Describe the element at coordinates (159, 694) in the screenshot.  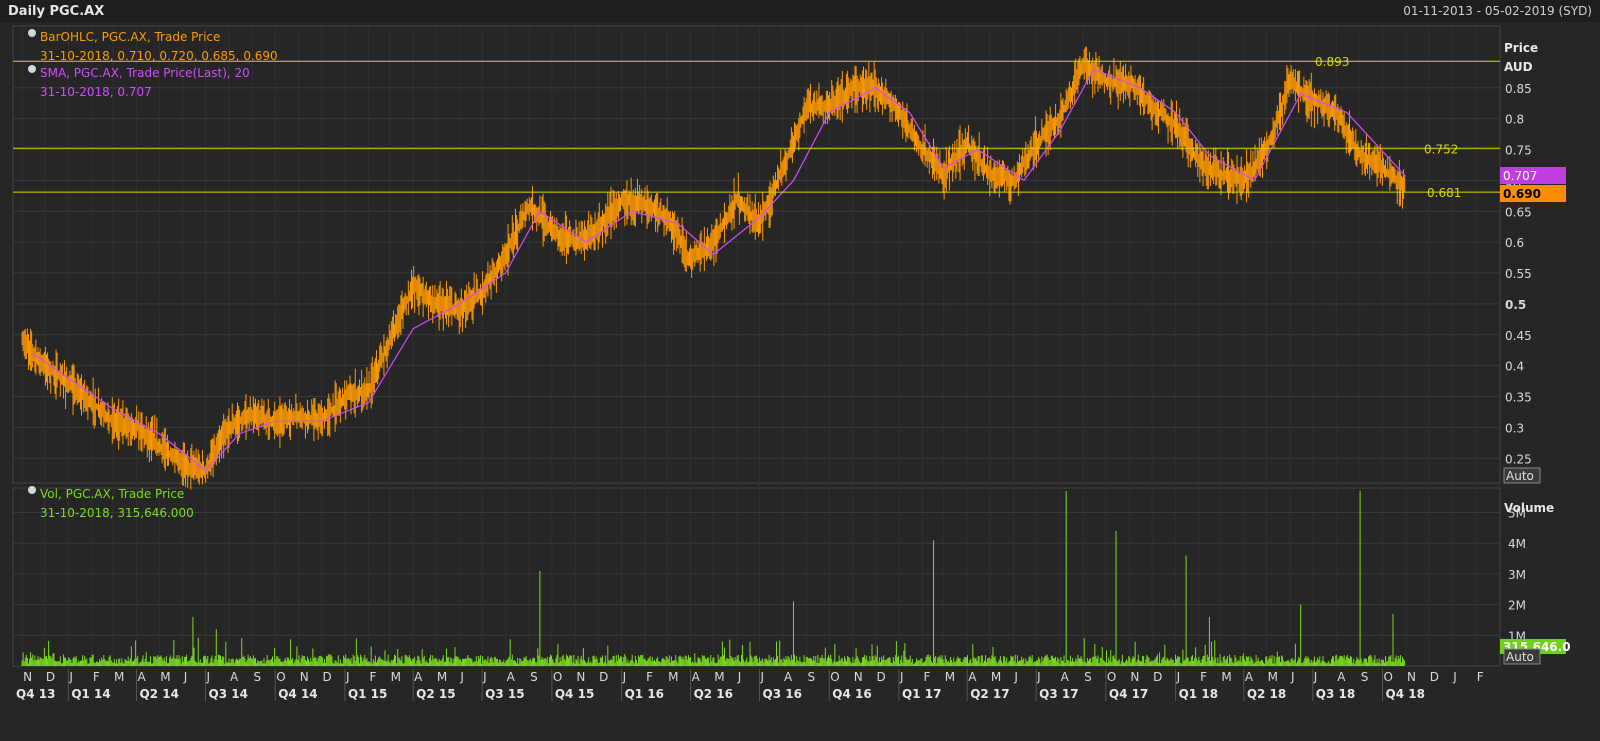
I see `quarter-tick-label: Q2 14` at that location.